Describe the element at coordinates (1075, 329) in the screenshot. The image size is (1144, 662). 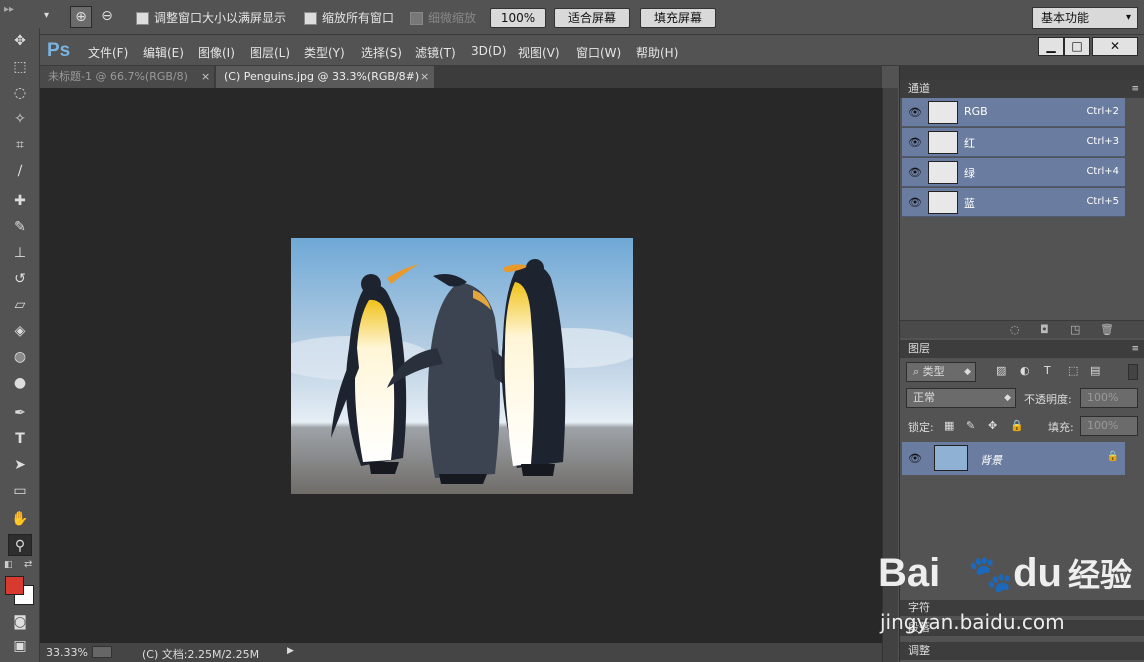
I see `new-channel-icon: ◳` at that location.